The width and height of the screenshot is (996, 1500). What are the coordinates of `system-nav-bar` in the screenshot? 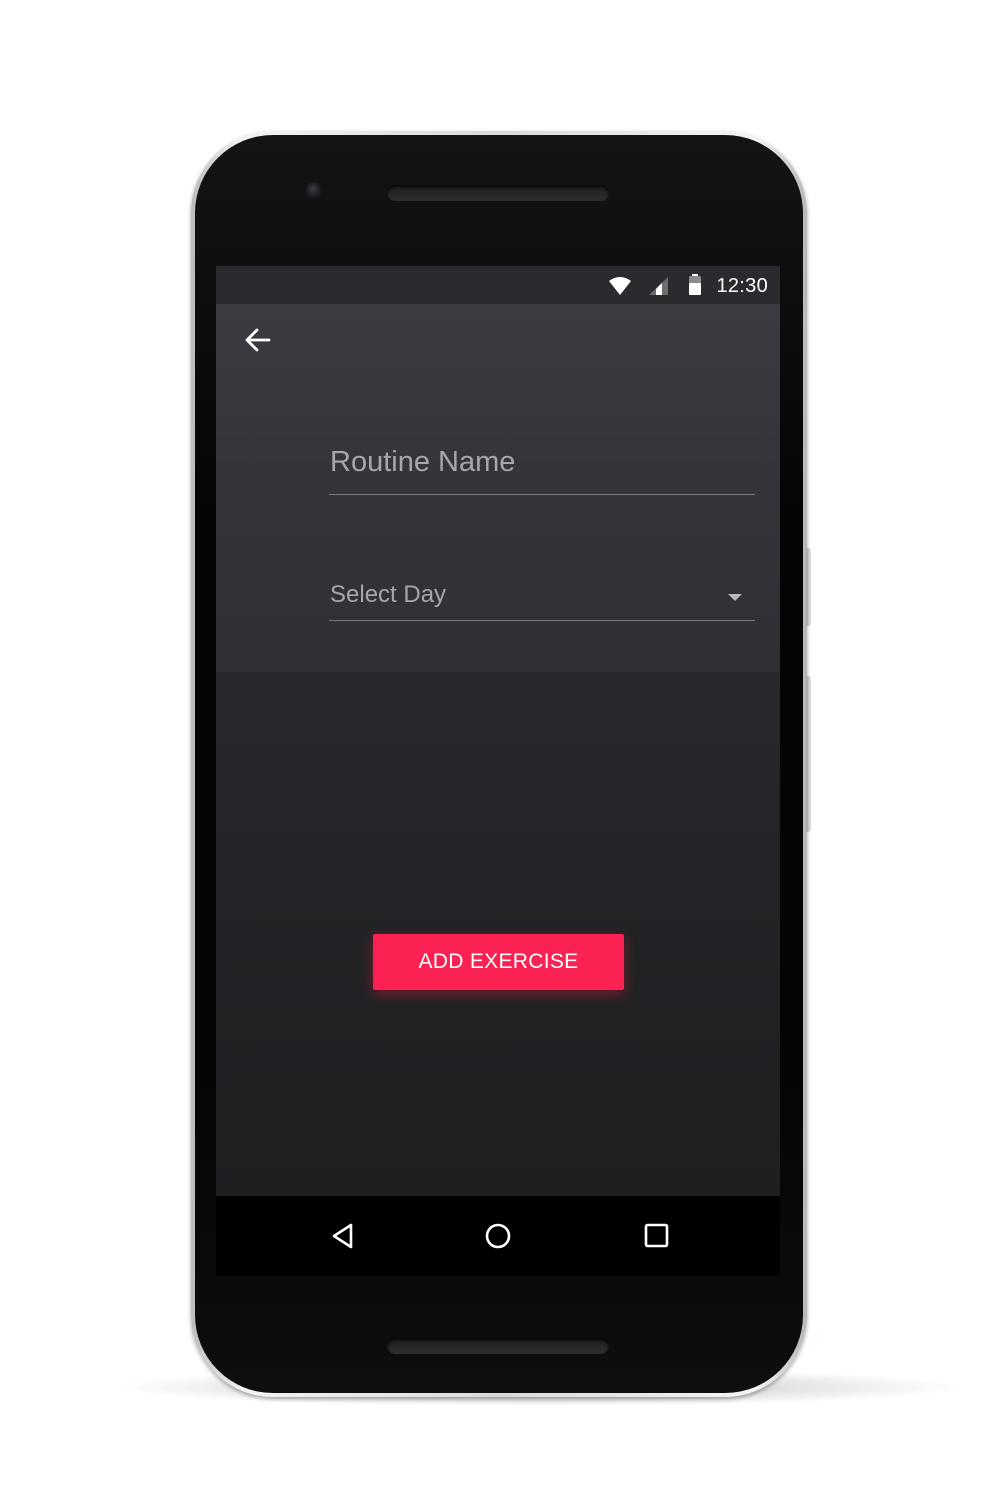 It's located at (498, 1236).